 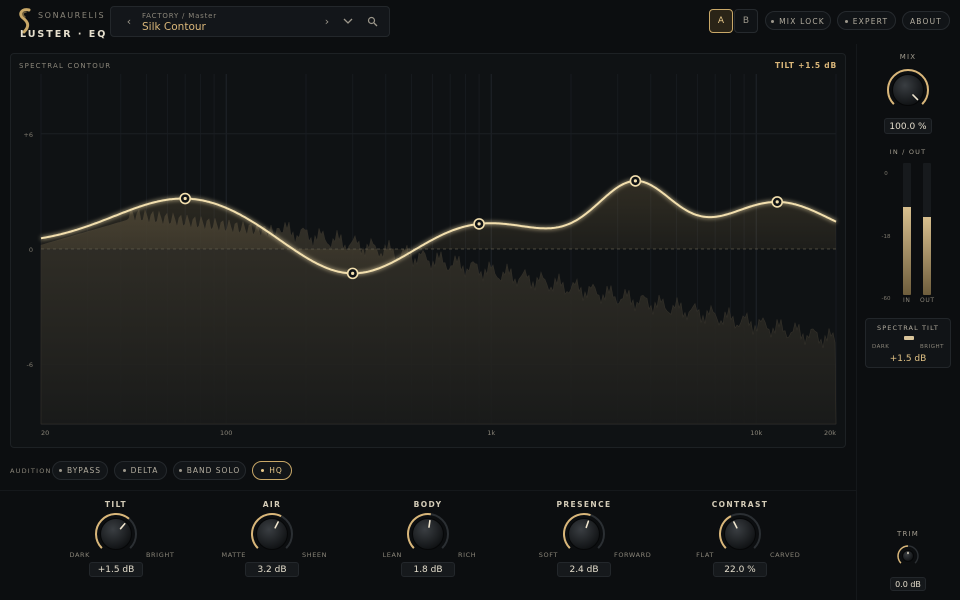 What do you see at coordinates (908, 534) in the screenshot?
I see `trim-title: TRIM` at bounding box center [908, 534].